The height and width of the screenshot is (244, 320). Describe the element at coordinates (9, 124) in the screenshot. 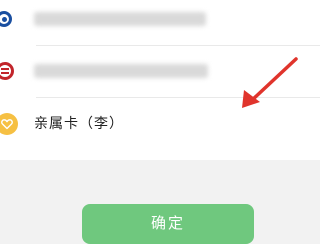

I see `family-card-icon` at that location.